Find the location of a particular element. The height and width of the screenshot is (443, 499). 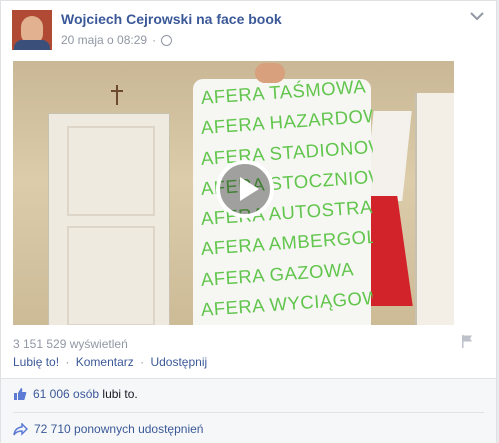

shares-count-link: 72 710 ponownych udostępnień is located at coordinates (118, 429).